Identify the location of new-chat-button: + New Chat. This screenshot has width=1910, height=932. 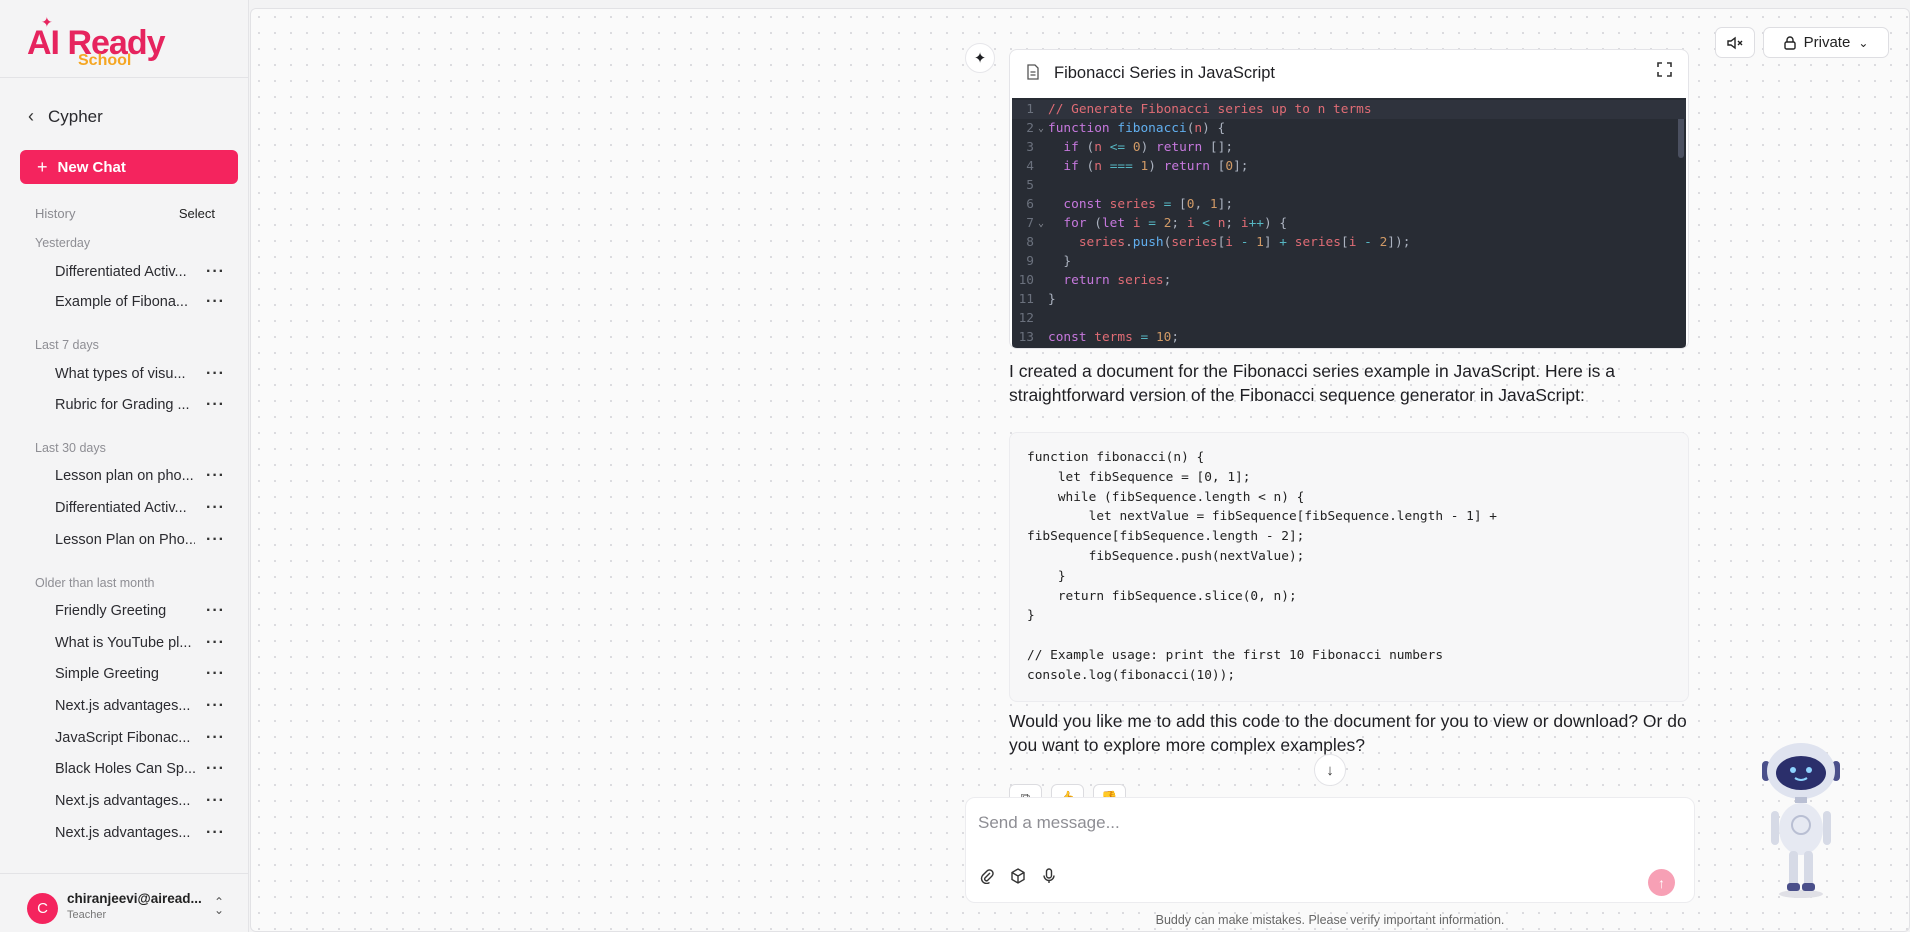
(129, 167).